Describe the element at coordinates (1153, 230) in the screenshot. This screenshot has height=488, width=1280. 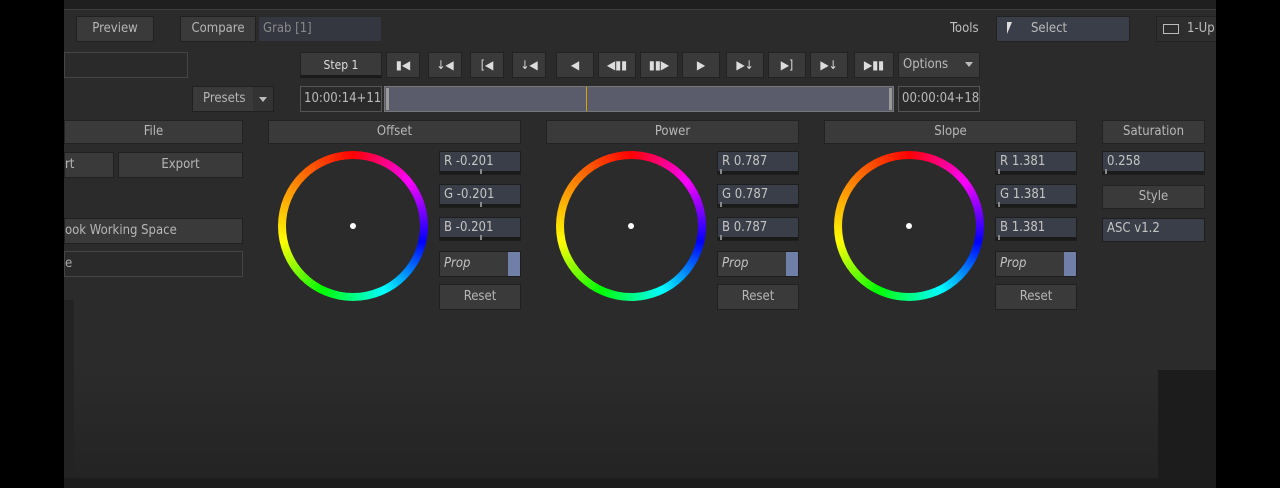
I see `style-field: ASC v1.2` at that location.